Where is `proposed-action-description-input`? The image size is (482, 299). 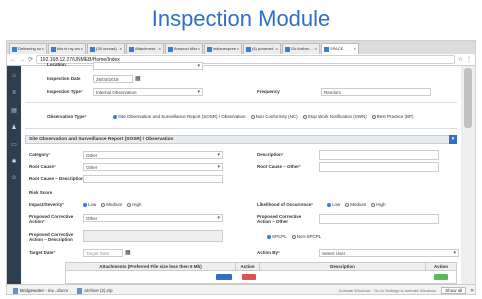
proposed-action-description-input is located at coordinates (153, 236).